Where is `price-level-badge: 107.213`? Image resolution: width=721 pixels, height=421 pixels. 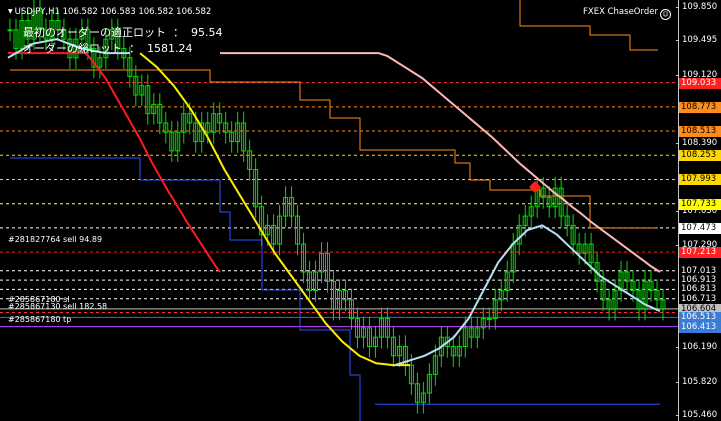 price-level-badge: 107.213 is located at coordinates (700, 253).